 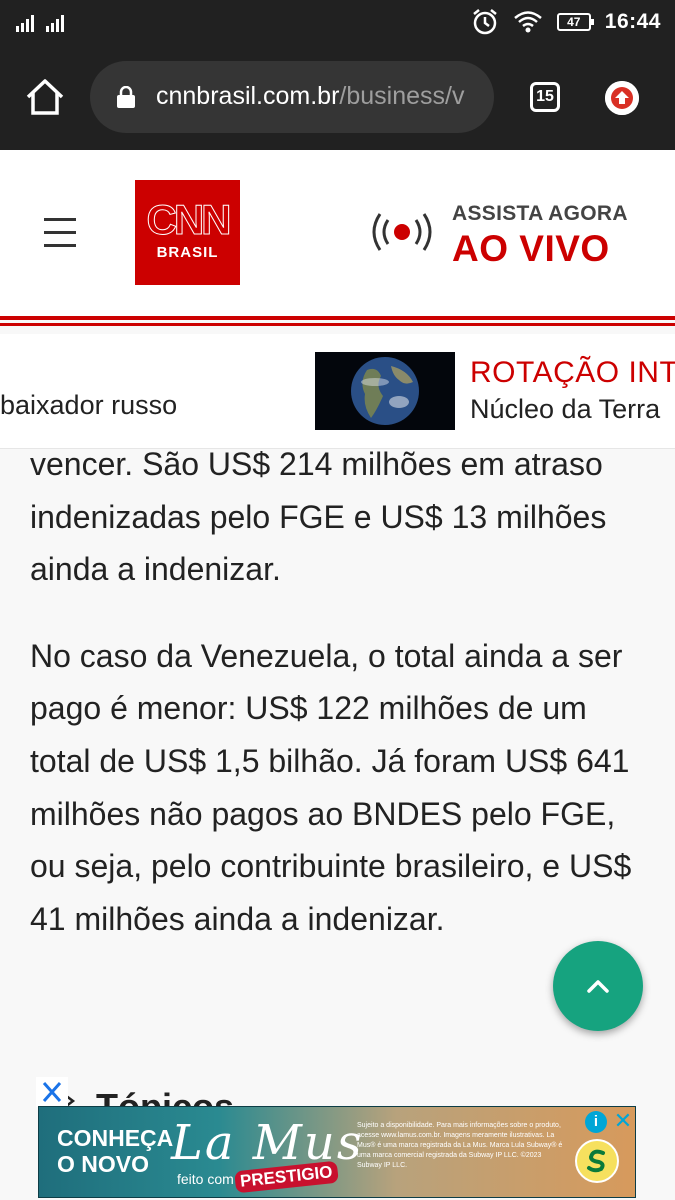 I want to click on url-text: cnnbrasil.com.br/business/v, so click(x=310, y=96).